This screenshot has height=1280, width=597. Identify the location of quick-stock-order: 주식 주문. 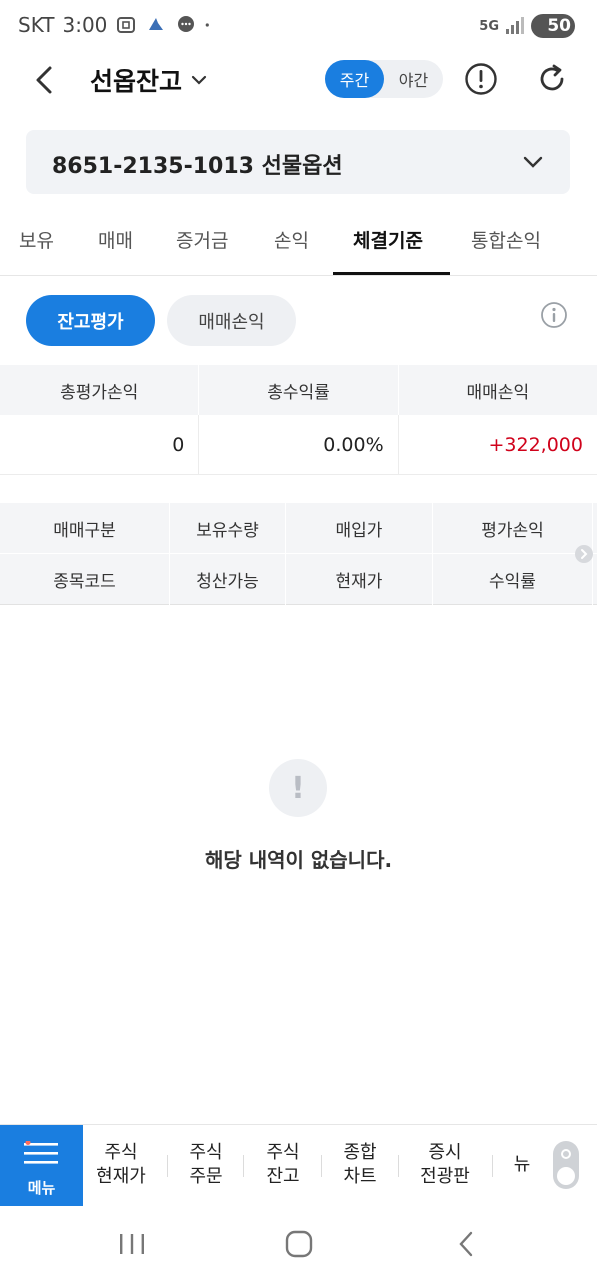
(206, 1165).